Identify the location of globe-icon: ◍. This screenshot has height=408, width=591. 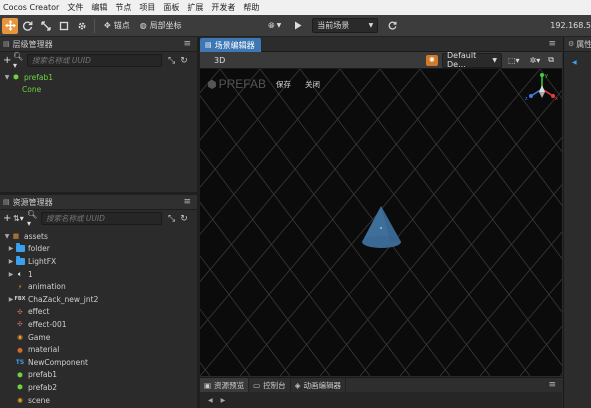
(143, 25).